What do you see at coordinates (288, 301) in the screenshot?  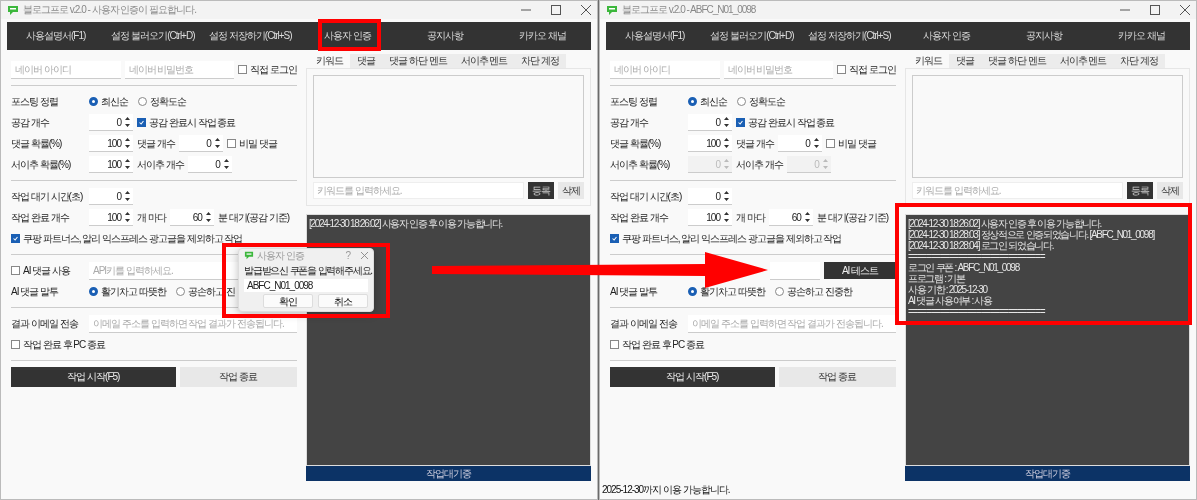 I see `dialog-button: 확인` at bounding box center [288, 301].